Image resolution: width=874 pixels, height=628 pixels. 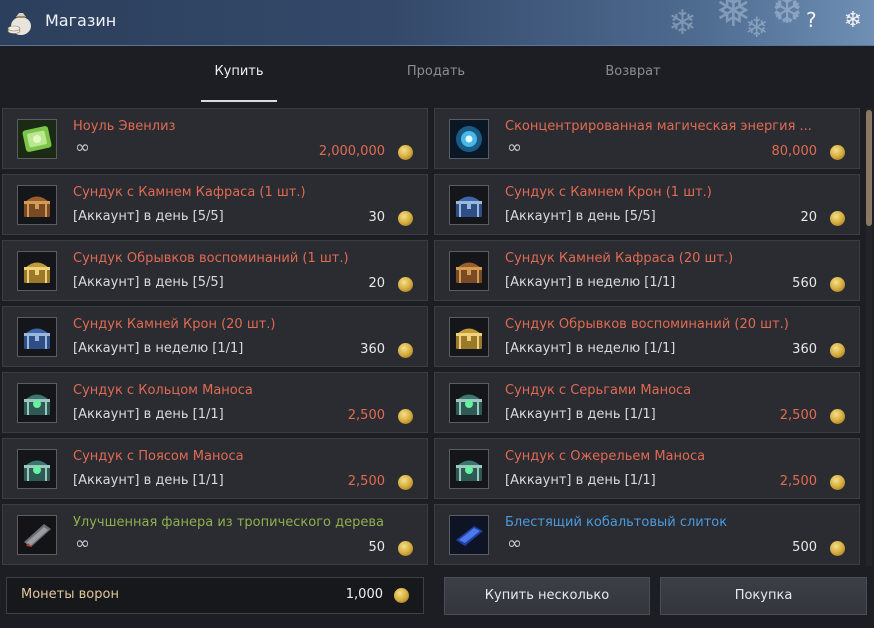 What do you see at coordinates (81, 20) in the screenshot?
I see `window-title: Магазин` at bounding box center [81, 20].